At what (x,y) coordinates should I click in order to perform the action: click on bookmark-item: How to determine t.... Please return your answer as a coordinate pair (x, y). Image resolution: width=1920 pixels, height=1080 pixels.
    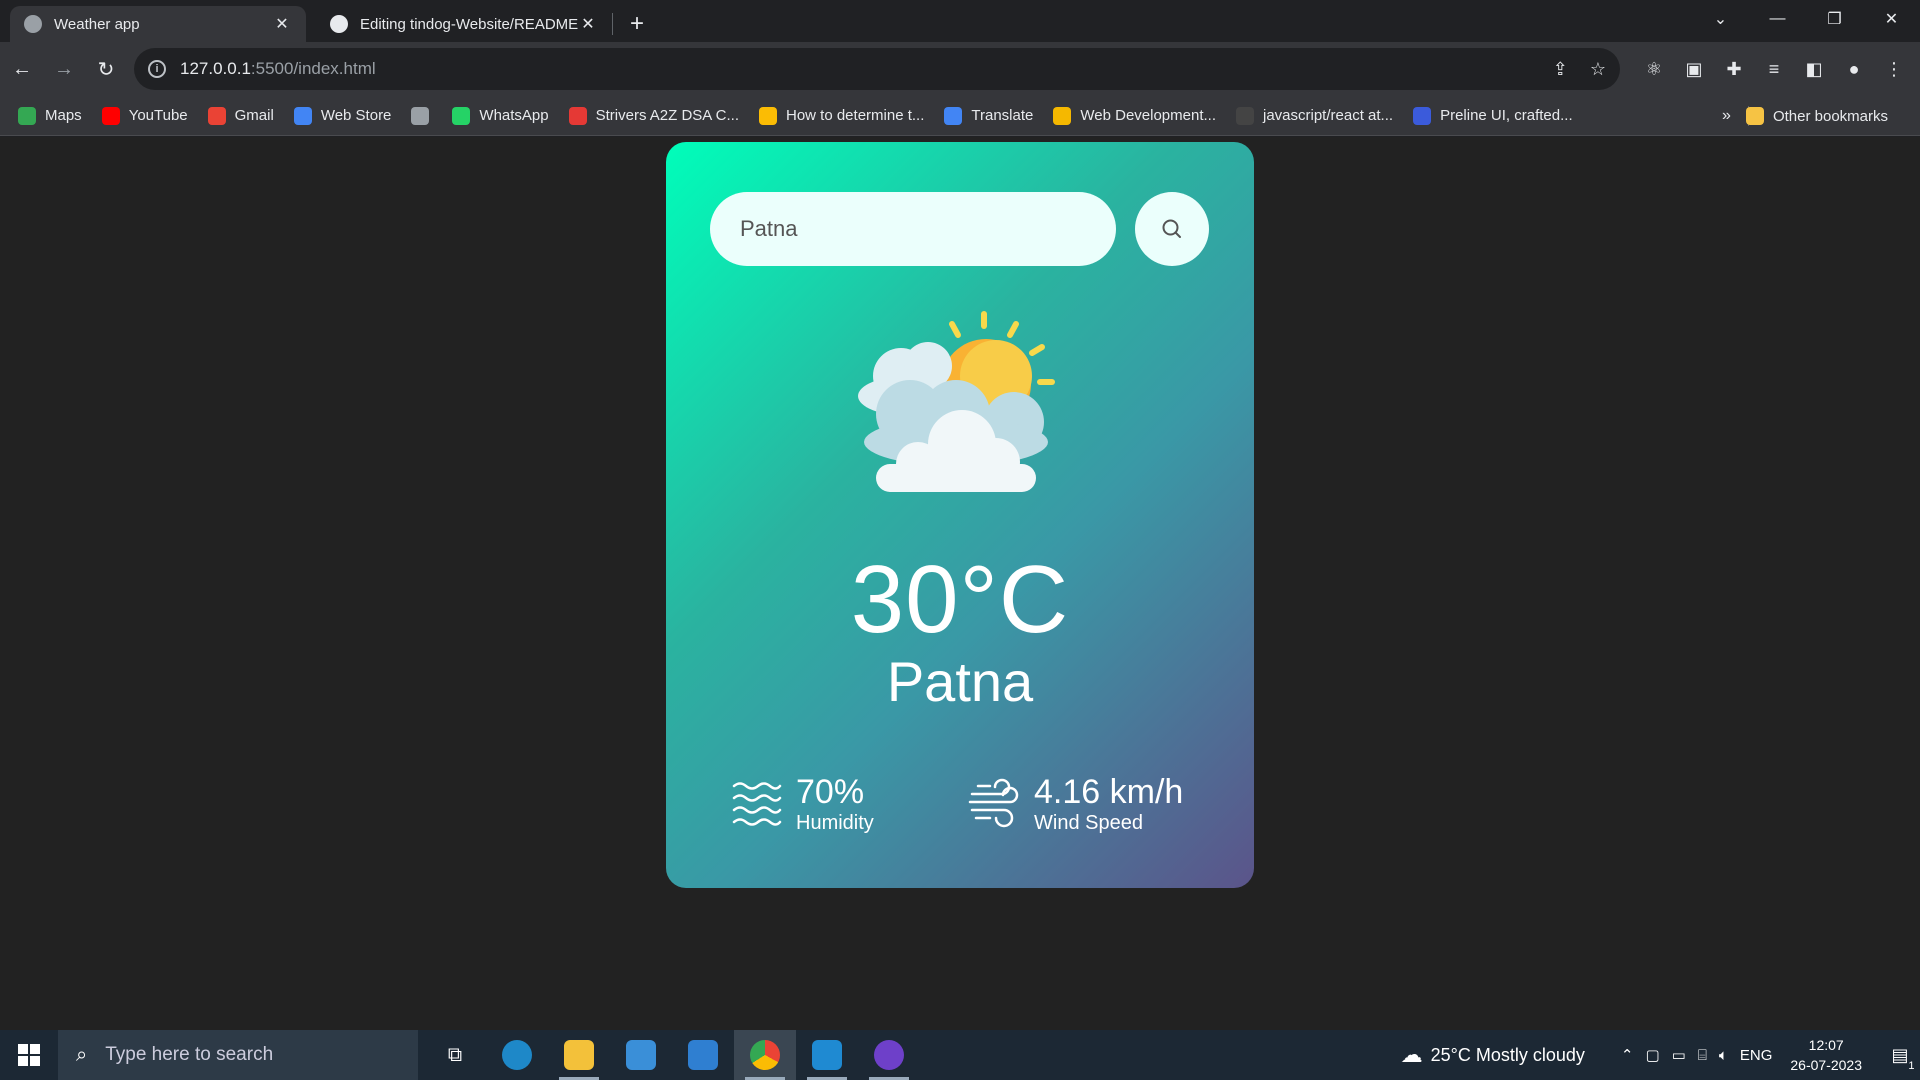
    Looking at the image, I should click on (841, 115).